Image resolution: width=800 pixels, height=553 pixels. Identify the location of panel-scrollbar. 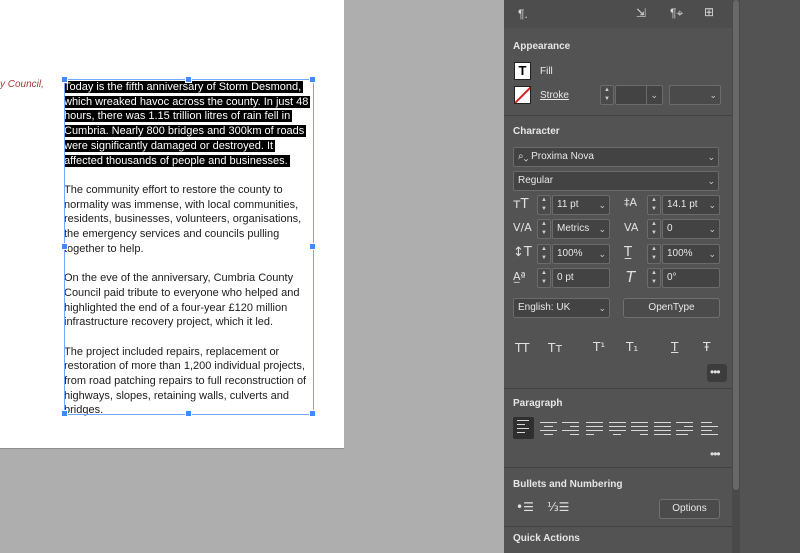
(736, 276).